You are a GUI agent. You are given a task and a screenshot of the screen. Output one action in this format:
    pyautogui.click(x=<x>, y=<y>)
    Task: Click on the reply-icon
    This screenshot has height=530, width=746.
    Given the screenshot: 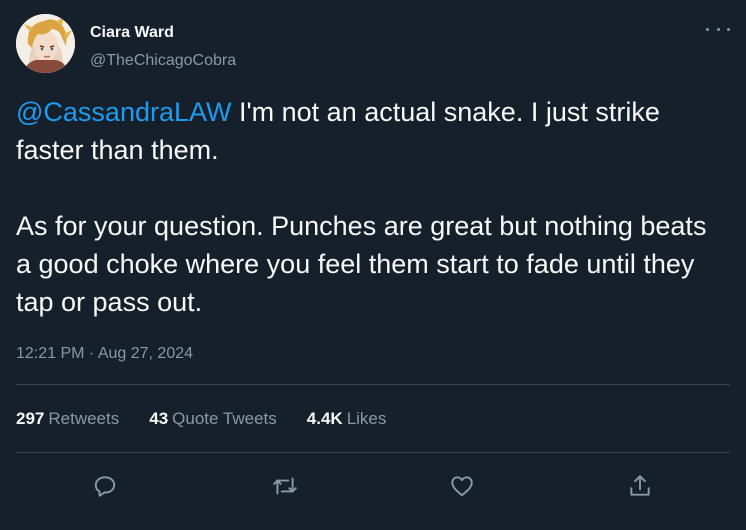 What is the action you would take?
    pyautogui.click(x=105, y=486)
    